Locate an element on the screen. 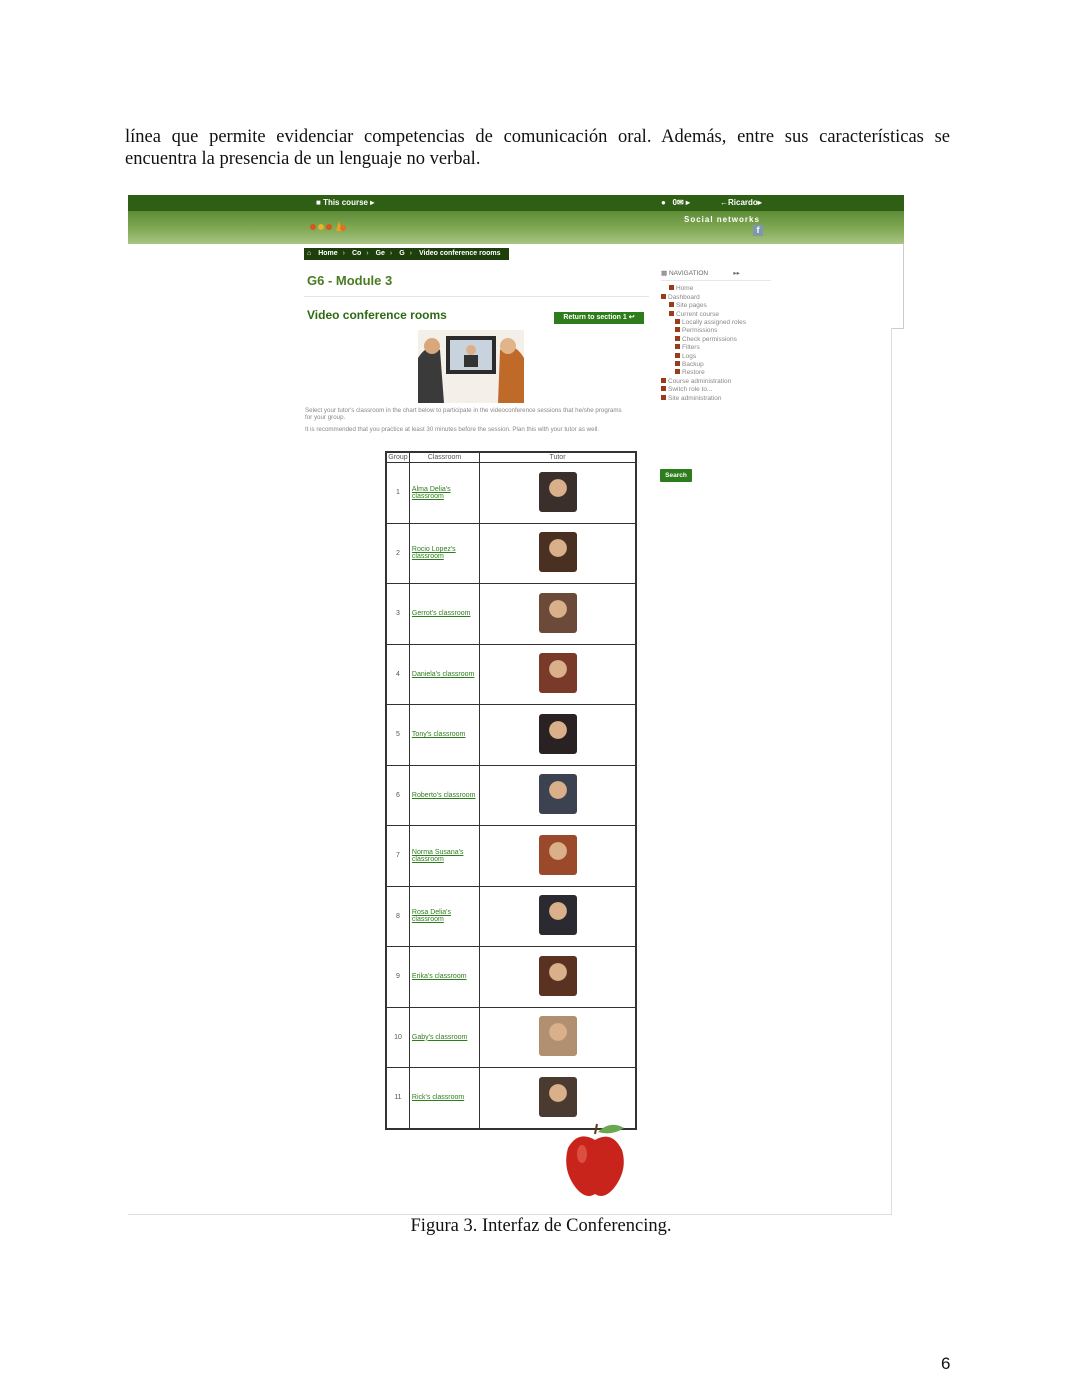 This screenshot has width=1082, height=1400. classroom-cell: Alma Delia's classroom is located at coordinates (444, 493).